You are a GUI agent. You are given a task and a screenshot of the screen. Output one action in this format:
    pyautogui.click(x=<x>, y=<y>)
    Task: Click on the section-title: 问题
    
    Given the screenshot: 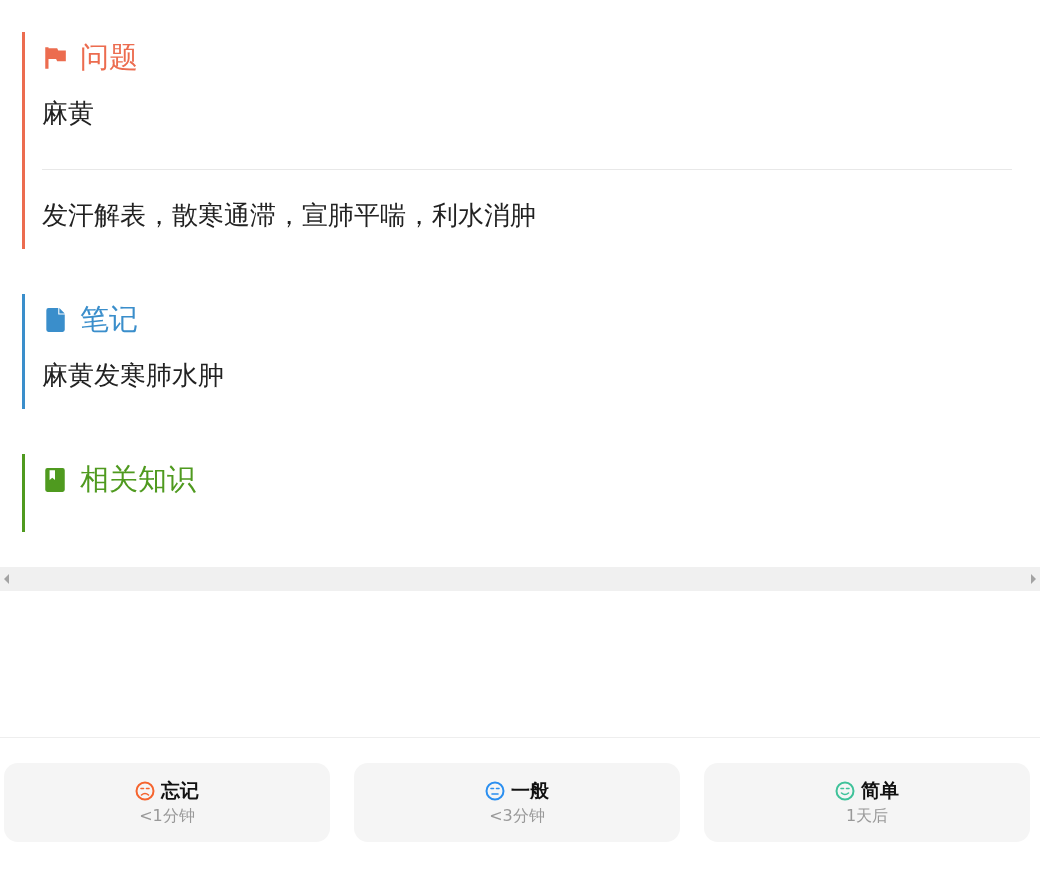 What is the action you would take?
    pyautogui.click(x=109, y=57)
    